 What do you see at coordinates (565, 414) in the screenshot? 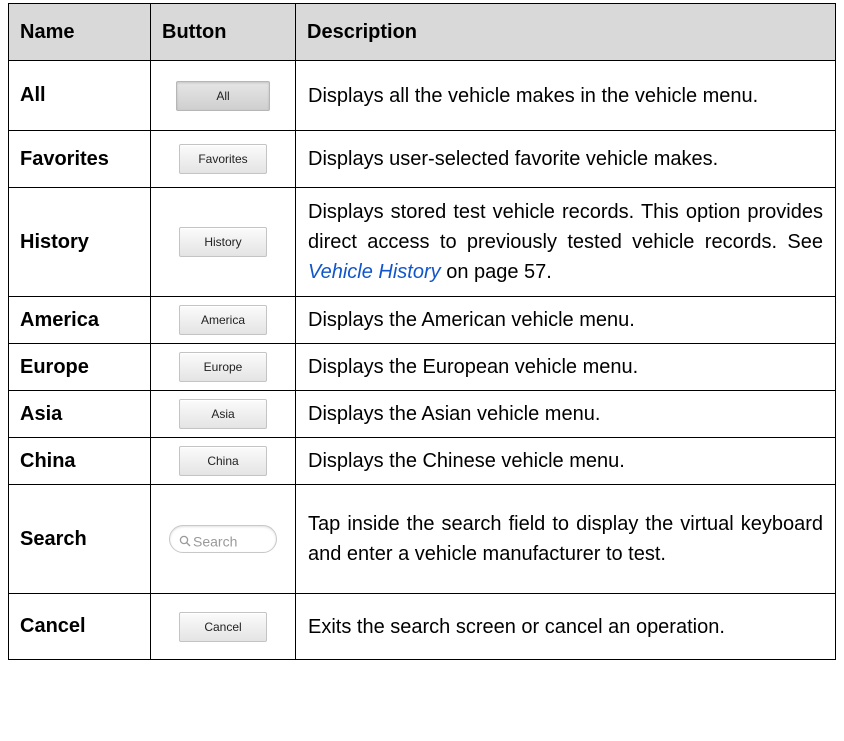
I see `row-description: Displays the Asian vehicle menu.` at bounding box center [565, 414].